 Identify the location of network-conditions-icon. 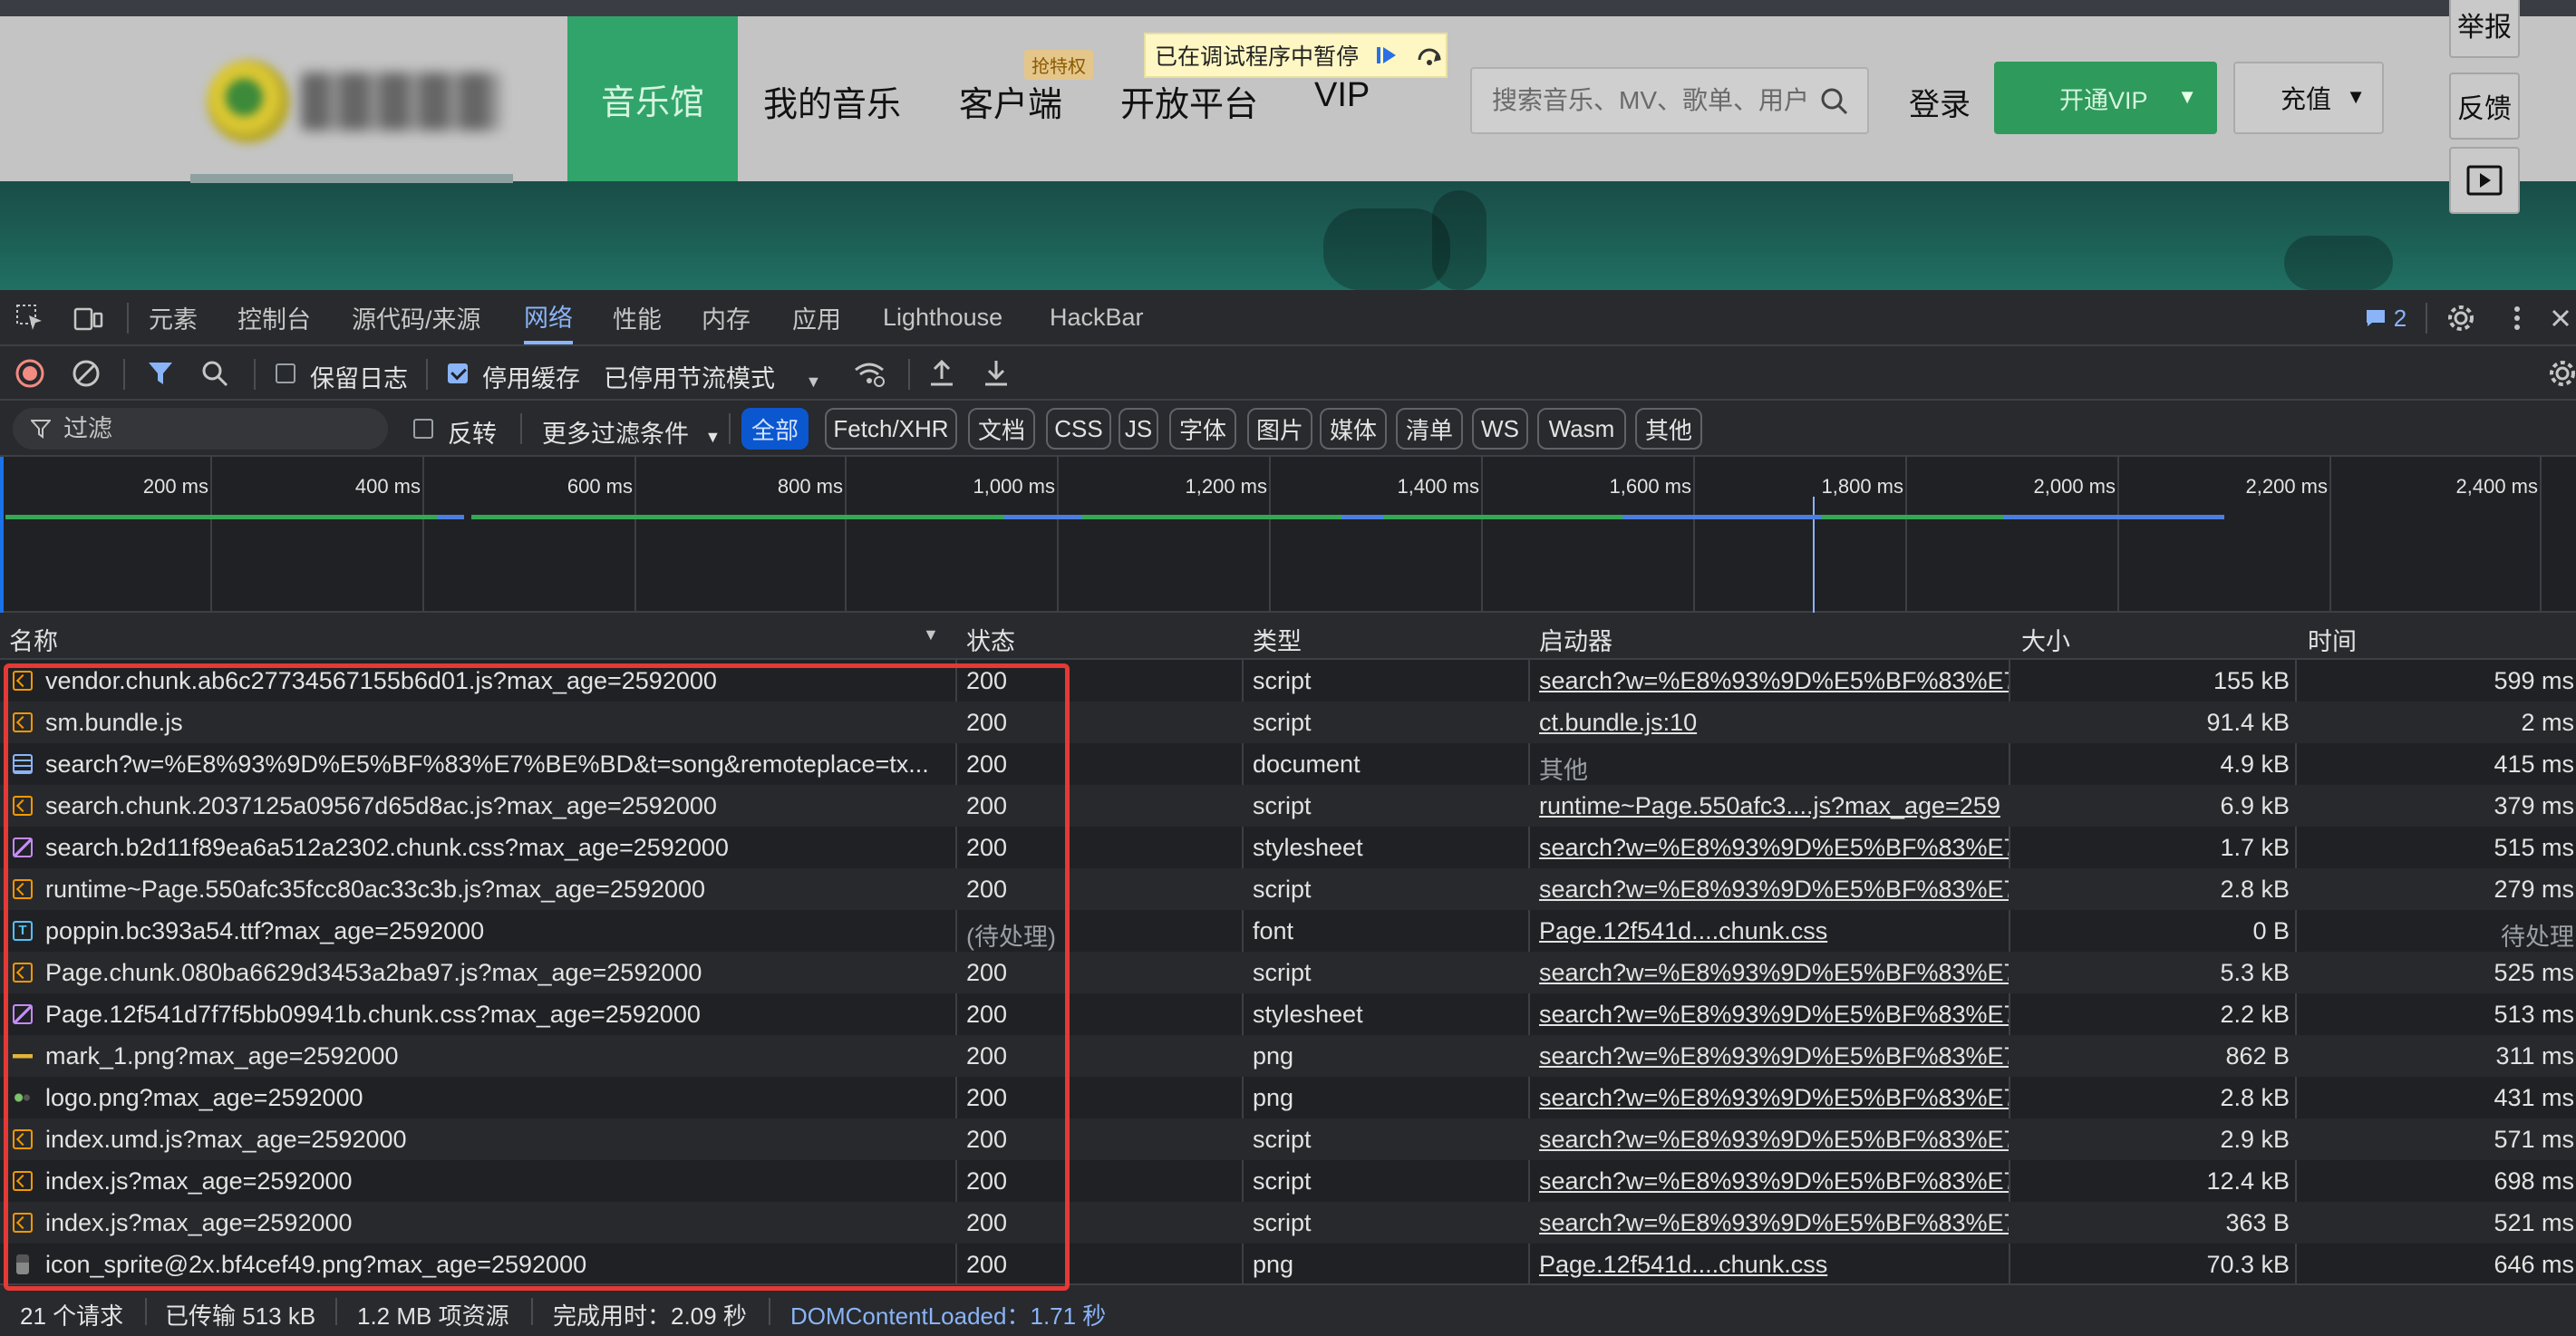
(869, 373).